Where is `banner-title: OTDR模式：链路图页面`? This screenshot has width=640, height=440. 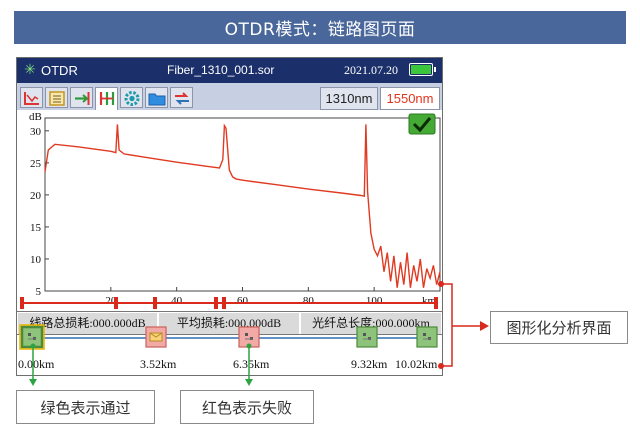 banner-title: OTDR模式：链路图页面 is located at coordinates (320, 30).